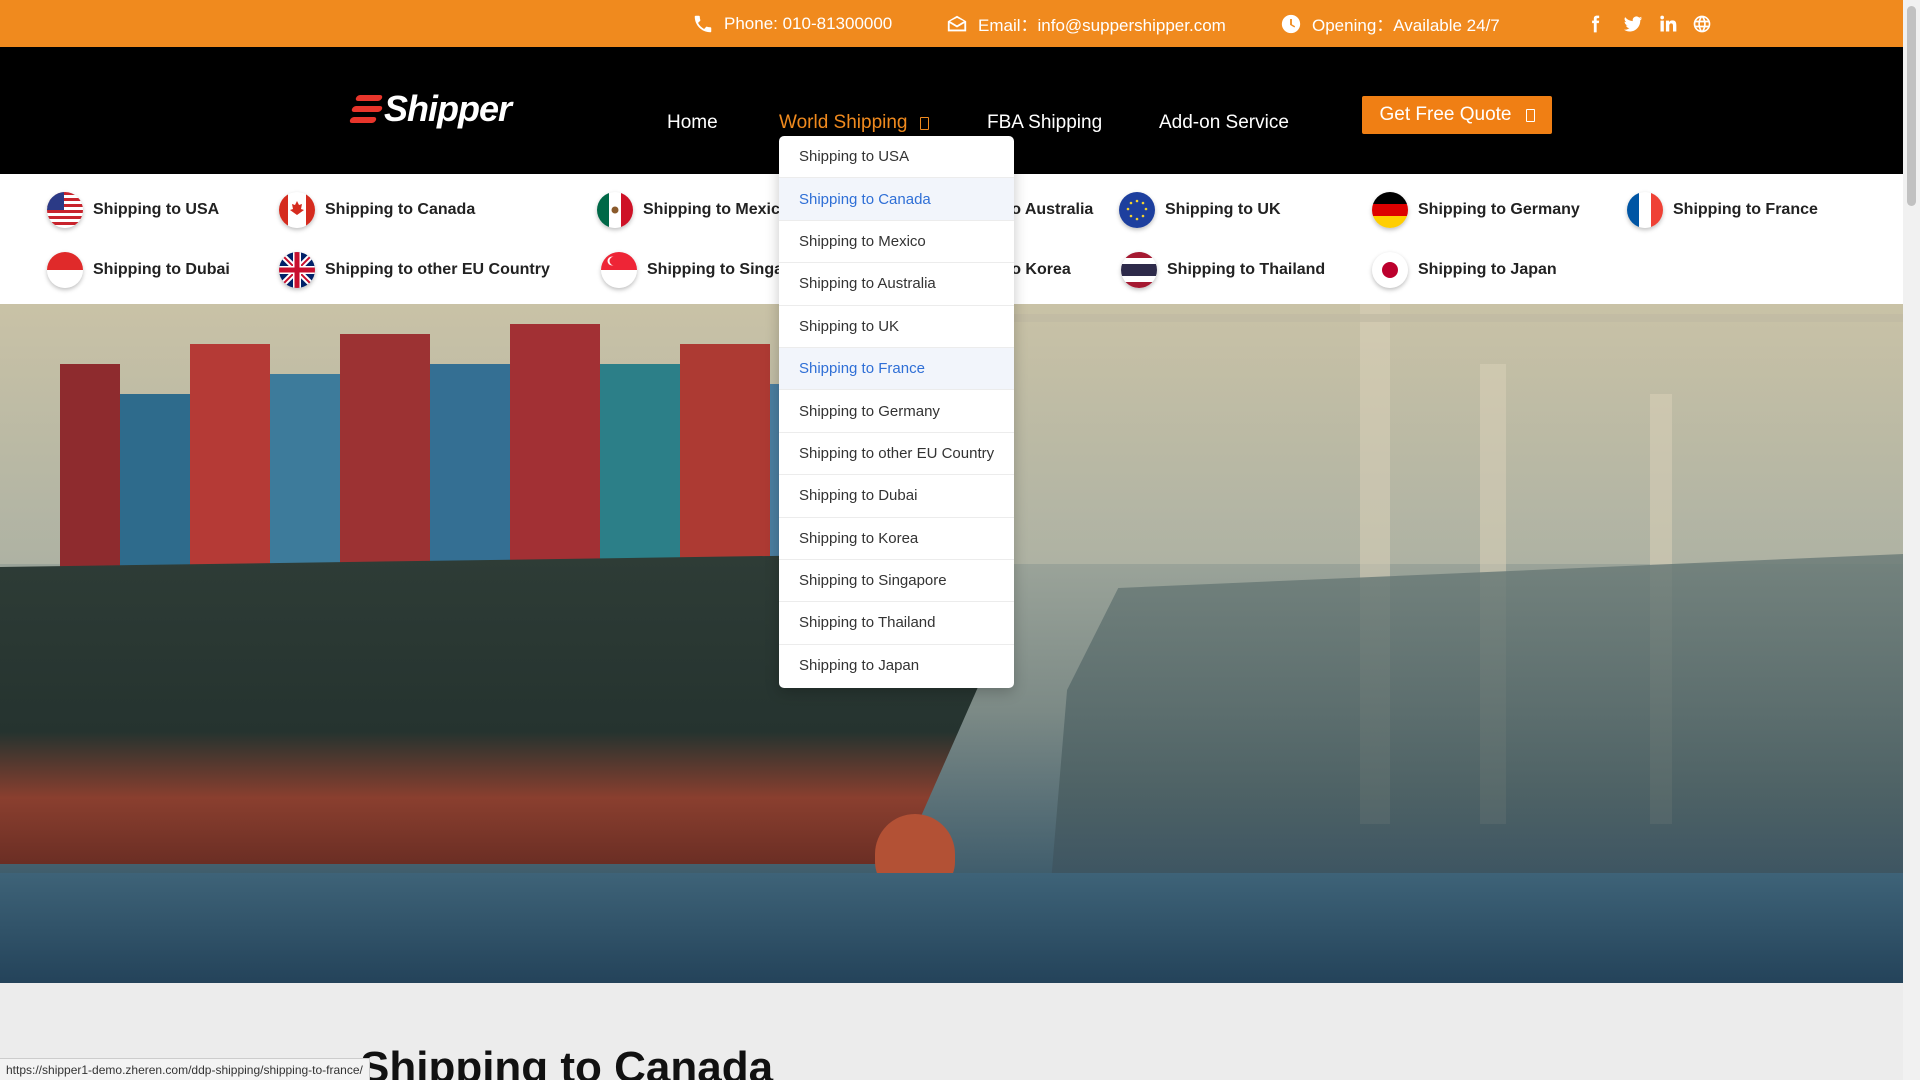  Describe the element at coordinates (1406, 25) in the screenshot. I see `opening-text: Opening：Available 24/7` at that location.